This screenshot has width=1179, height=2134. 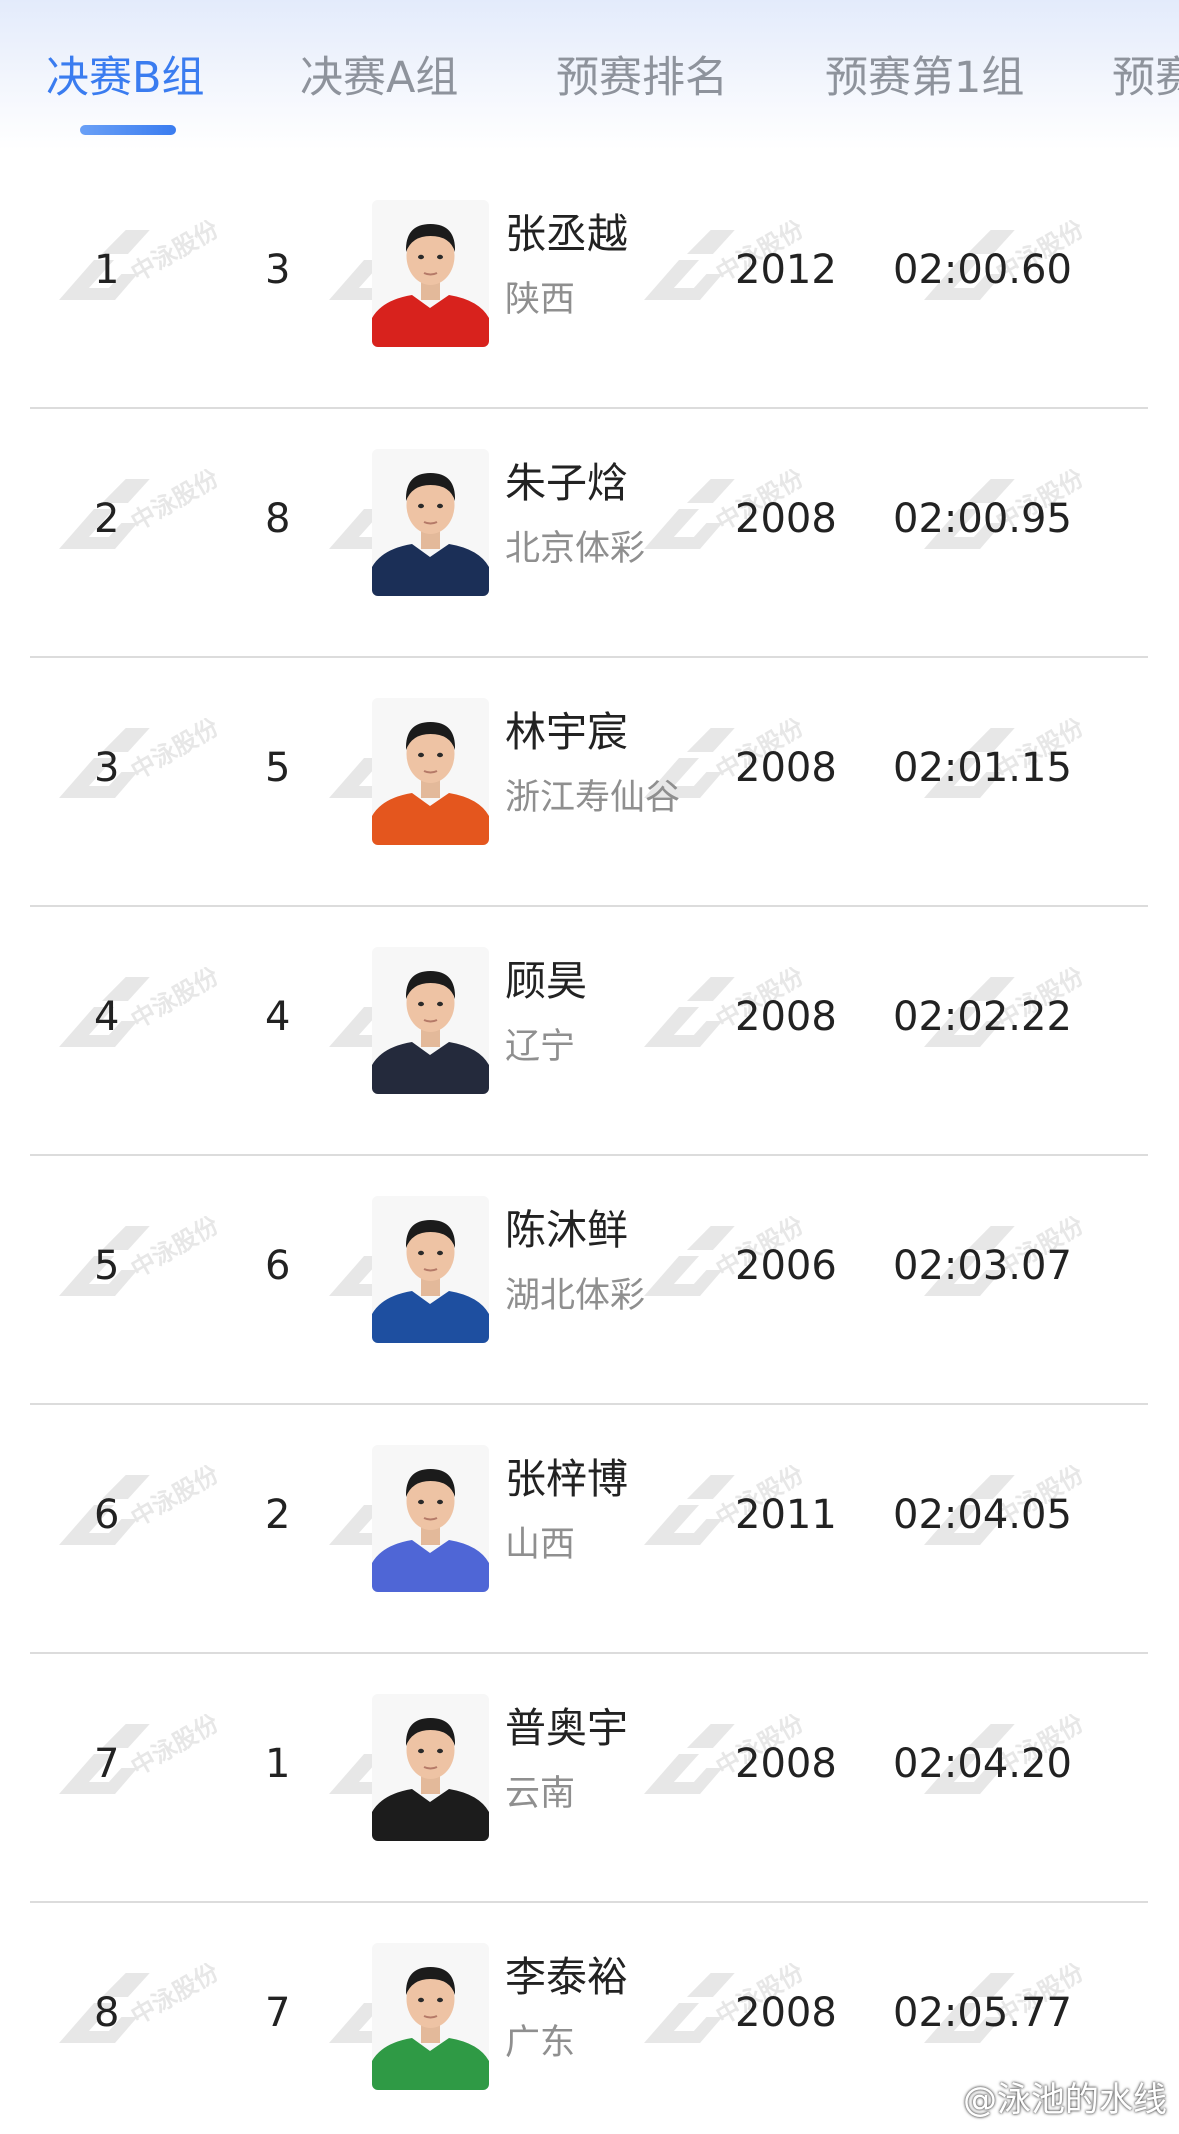 What do you see at coordinates (107, 768) in the screenshot?
I see `rank-value: 3` at bounding box center [107, 768].